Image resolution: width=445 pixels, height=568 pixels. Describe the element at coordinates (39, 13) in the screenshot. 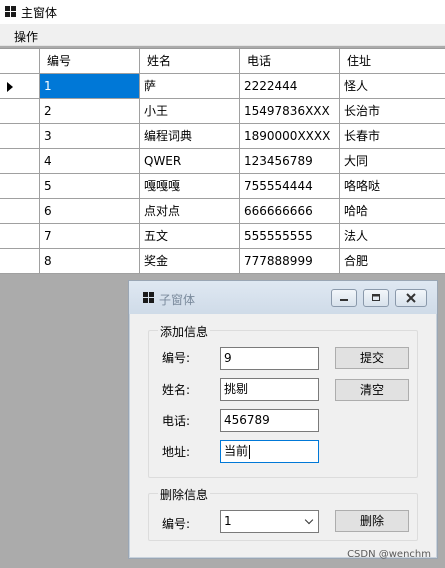

I see `main-window-title: 主窗体` at that location.